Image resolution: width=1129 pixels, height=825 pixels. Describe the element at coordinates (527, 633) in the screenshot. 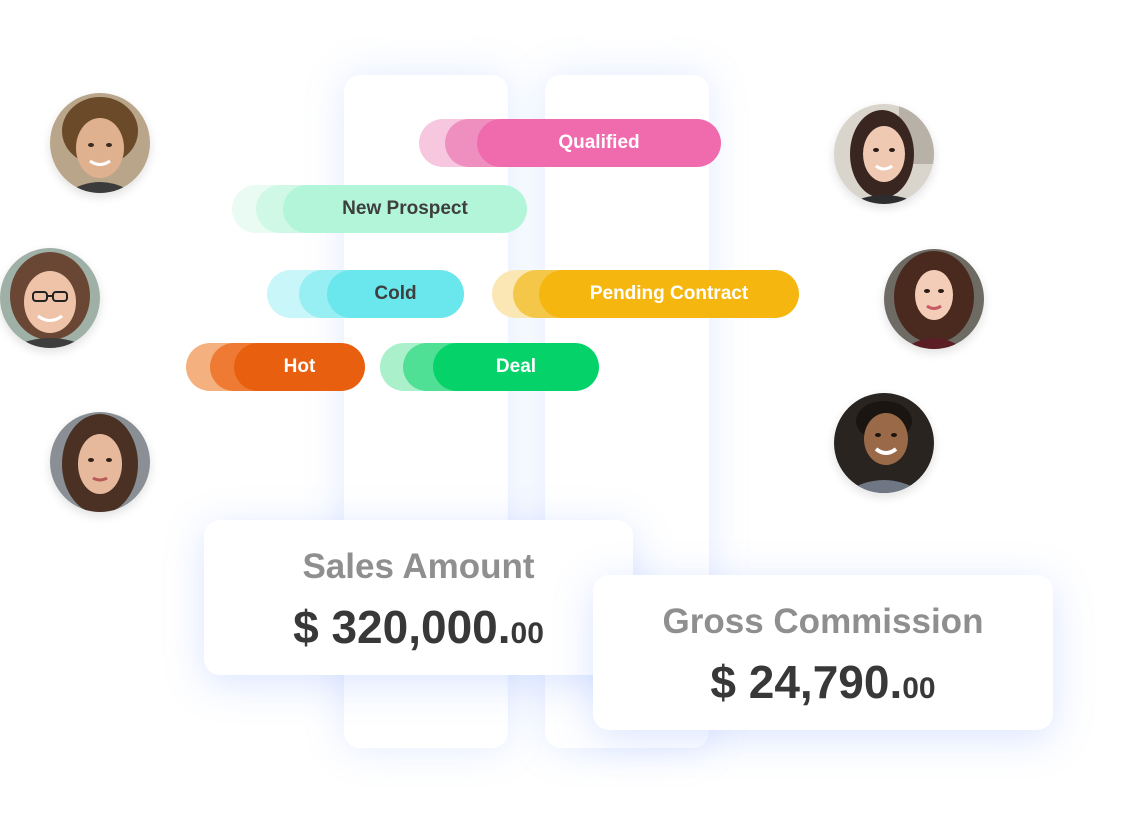

I see `sales-amount-cents: 00` at that location.